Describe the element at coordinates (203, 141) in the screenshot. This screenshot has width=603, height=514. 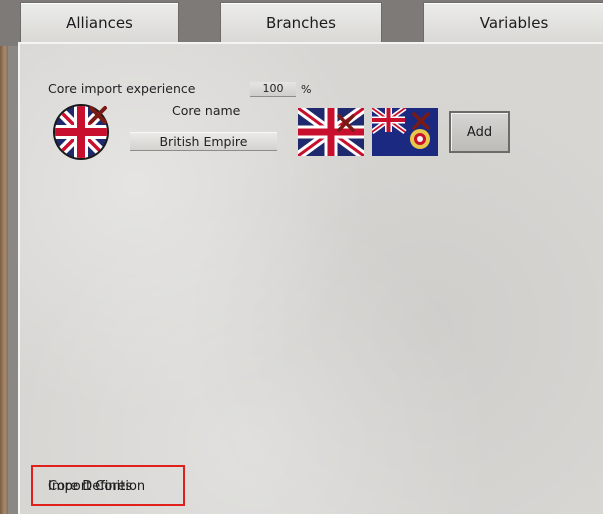
I see `core-name-field: British Empire` at that location.